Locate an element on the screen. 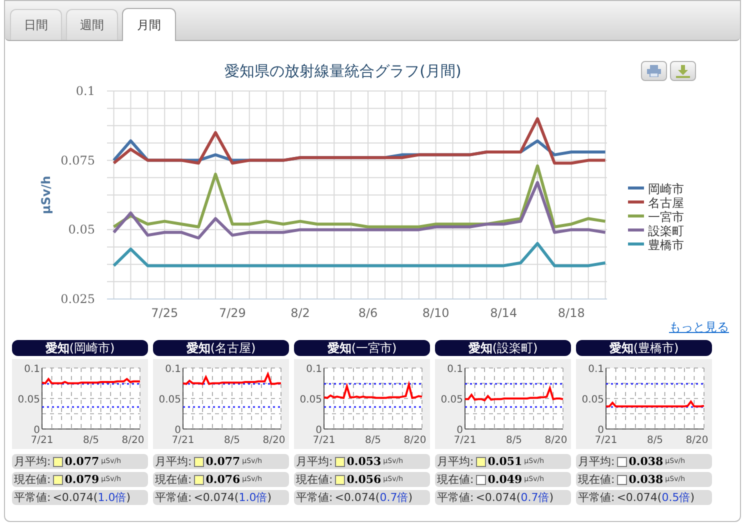 This screenshot has height=531, width=750. station-header: 愛知(設楽町) is located at coordinates (503, 348).